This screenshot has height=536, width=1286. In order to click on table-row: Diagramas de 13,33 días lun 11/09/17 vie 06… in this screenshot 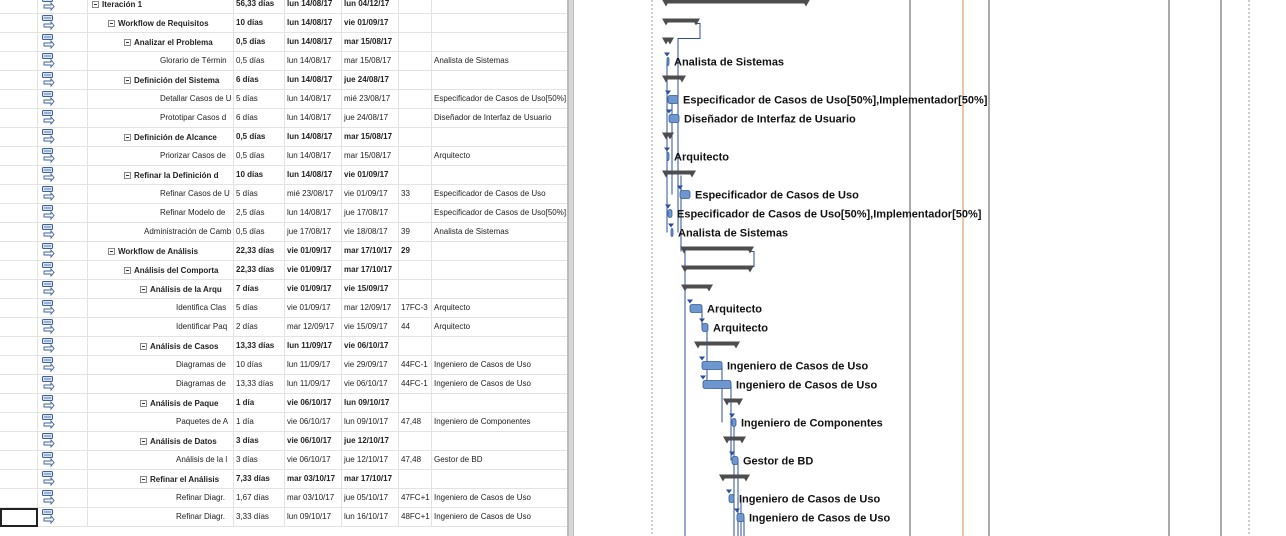, I will do `click(283, 384)`.